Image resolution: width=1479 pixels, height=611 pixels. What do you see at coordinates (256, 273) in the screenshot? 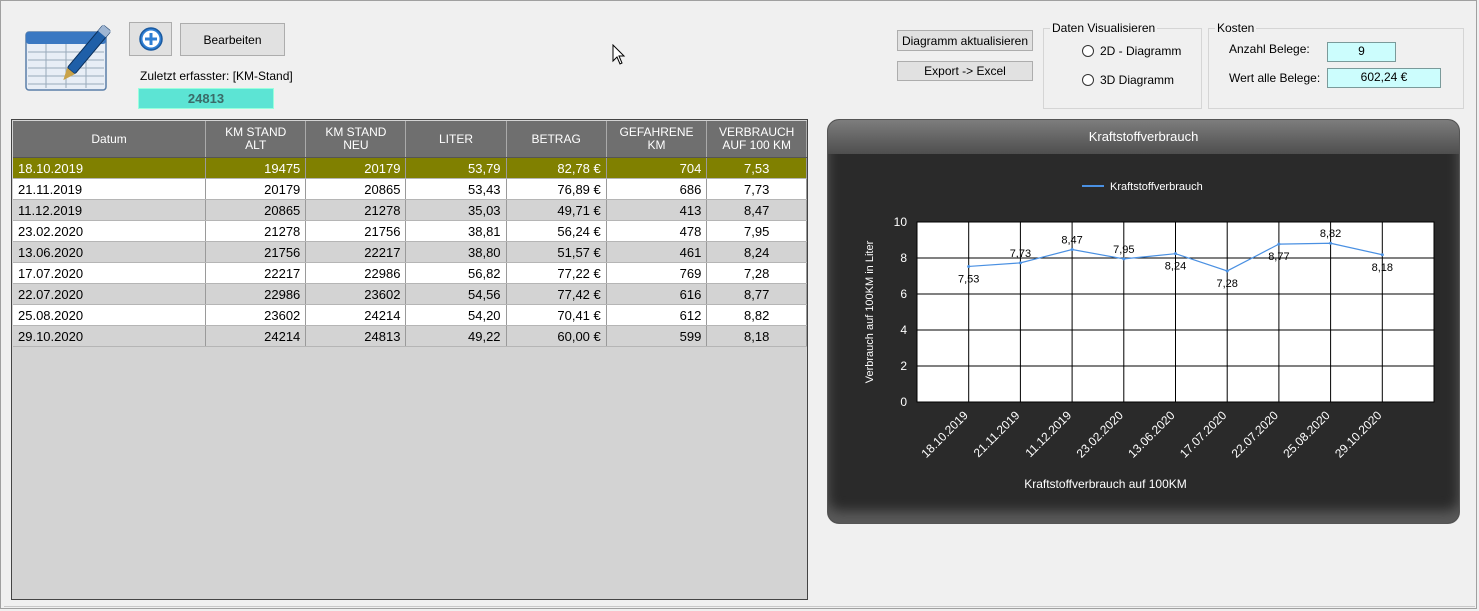
I see `cell-km-old: 22217` at bounding box center [256, 273].